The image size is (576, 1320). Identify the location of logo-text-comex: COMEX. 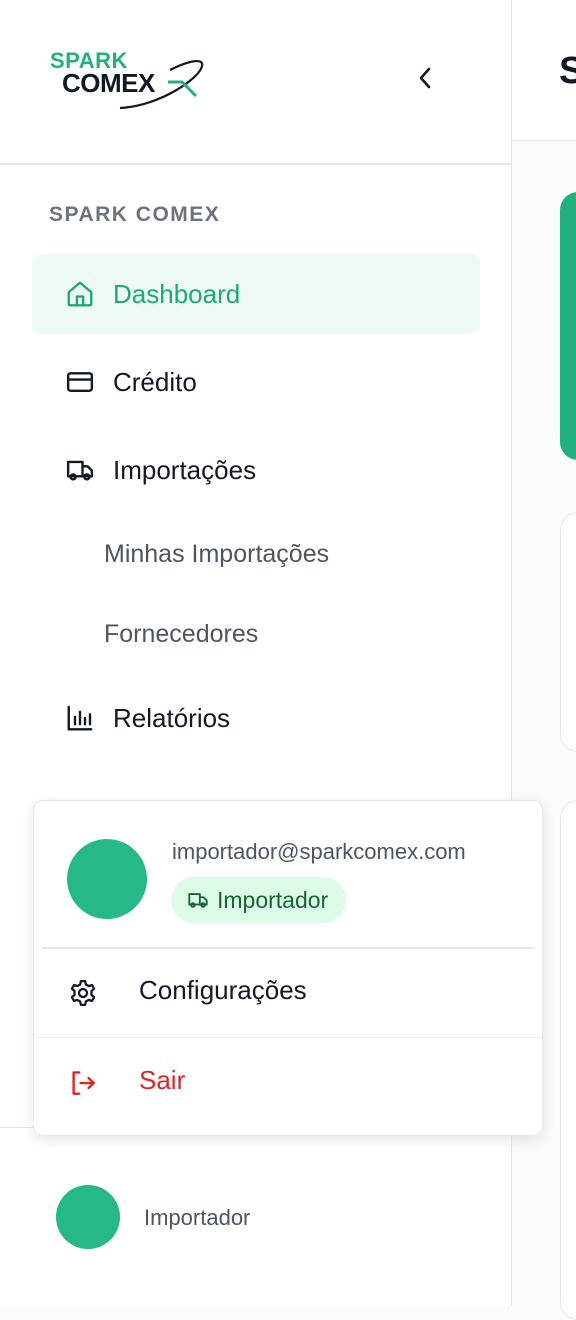
(109, 83).